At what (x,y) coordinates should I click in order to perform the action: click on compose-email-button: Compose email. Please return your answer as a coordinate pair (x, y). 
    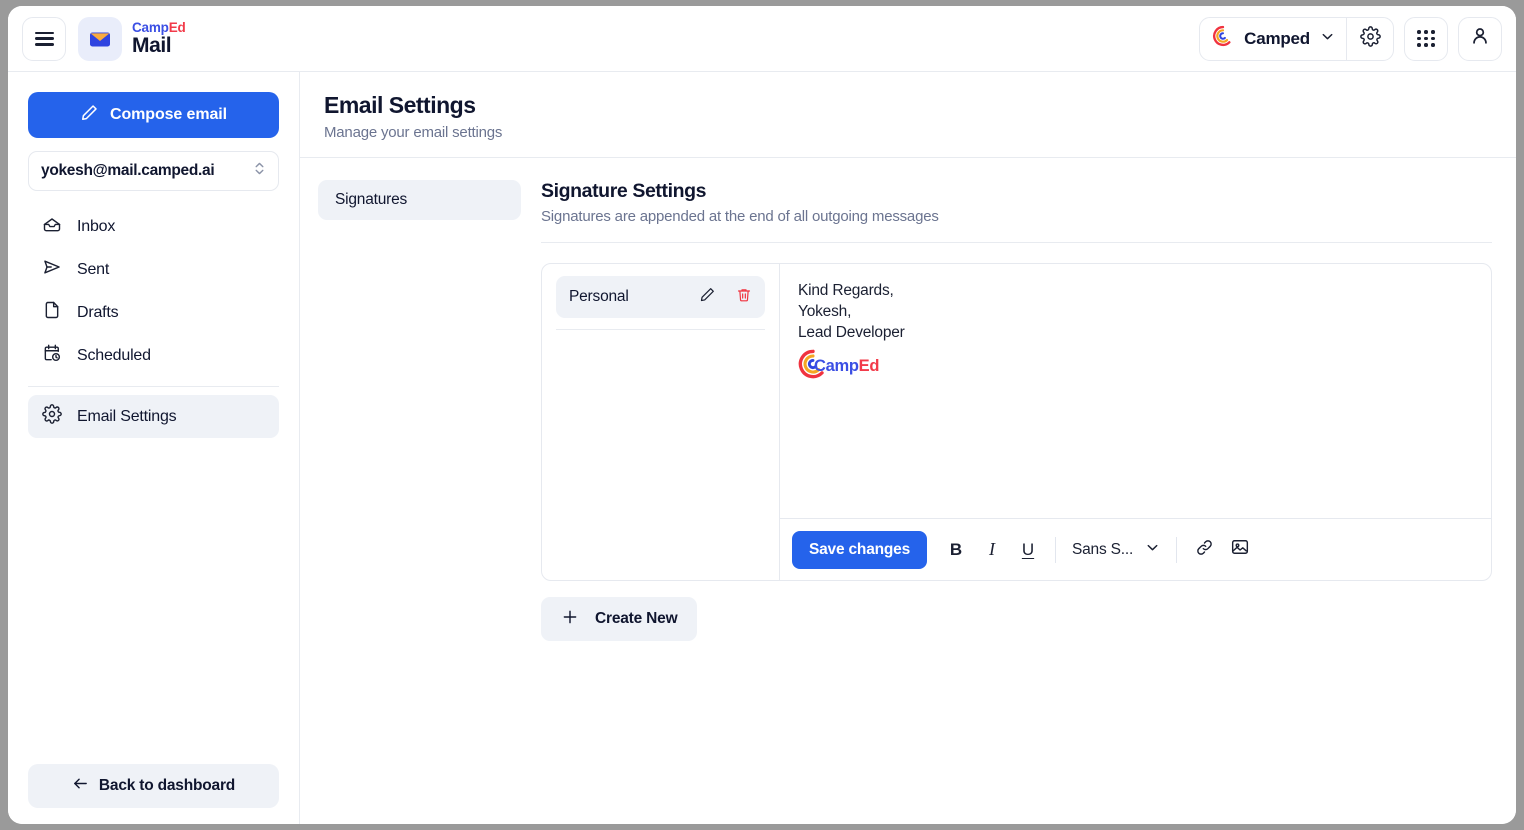
    Looking at the image, I should click on (153, 115).